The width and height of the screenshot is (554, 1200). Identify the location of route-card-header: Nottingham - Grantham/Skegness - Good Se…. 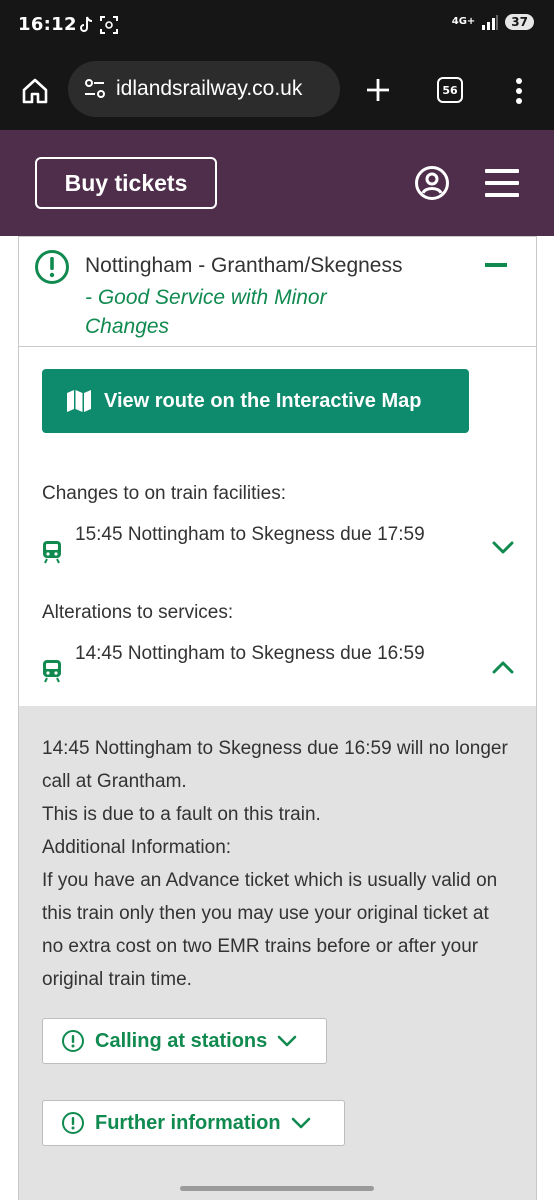
(277, 291).